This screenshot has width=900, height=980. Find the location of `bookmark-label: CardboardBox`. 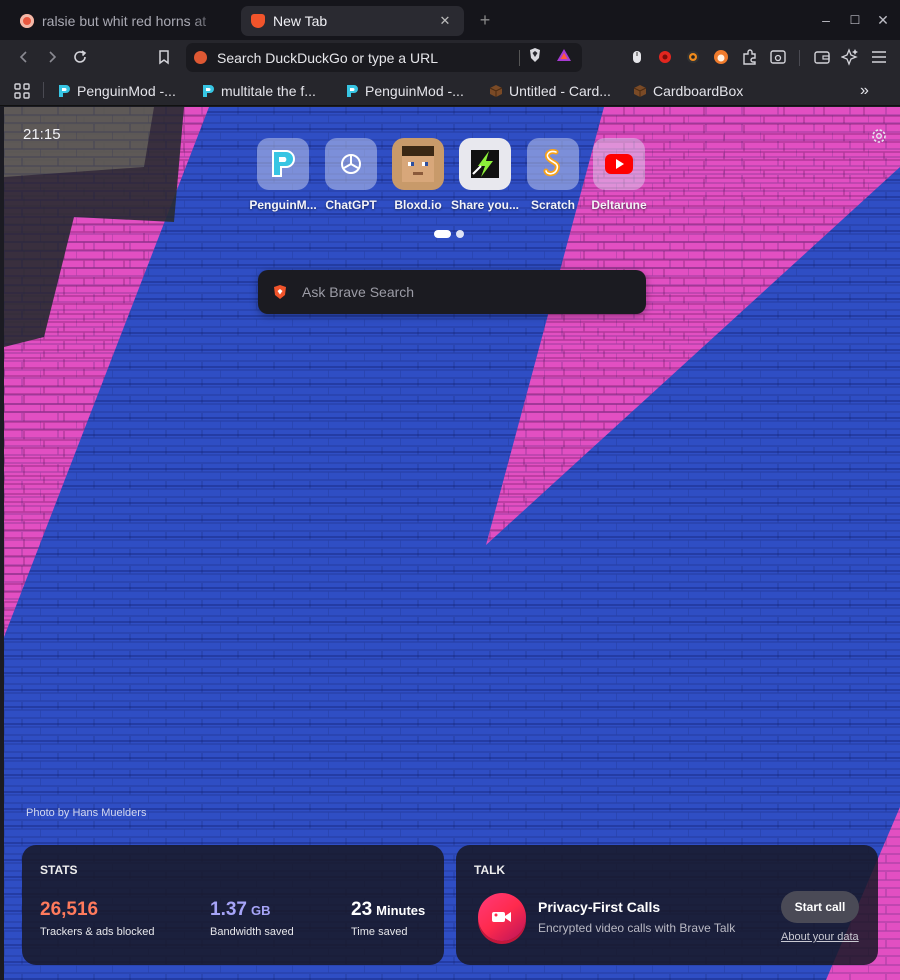

bookmark-label: CardboardBox is located at coordinates (698, 91).